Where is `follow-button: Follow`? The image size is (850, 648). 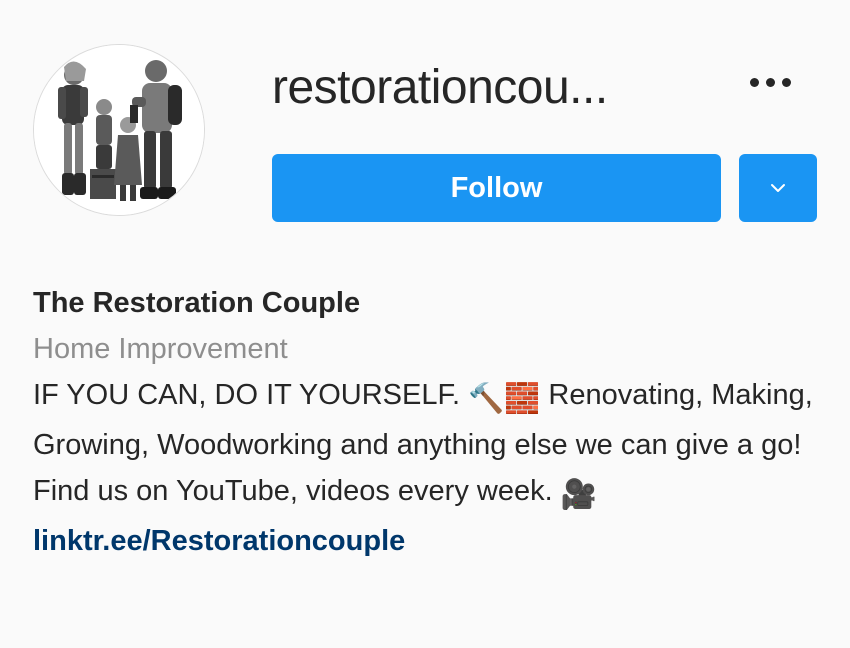 follow-button: Follow is located at coordinates (496, 188).